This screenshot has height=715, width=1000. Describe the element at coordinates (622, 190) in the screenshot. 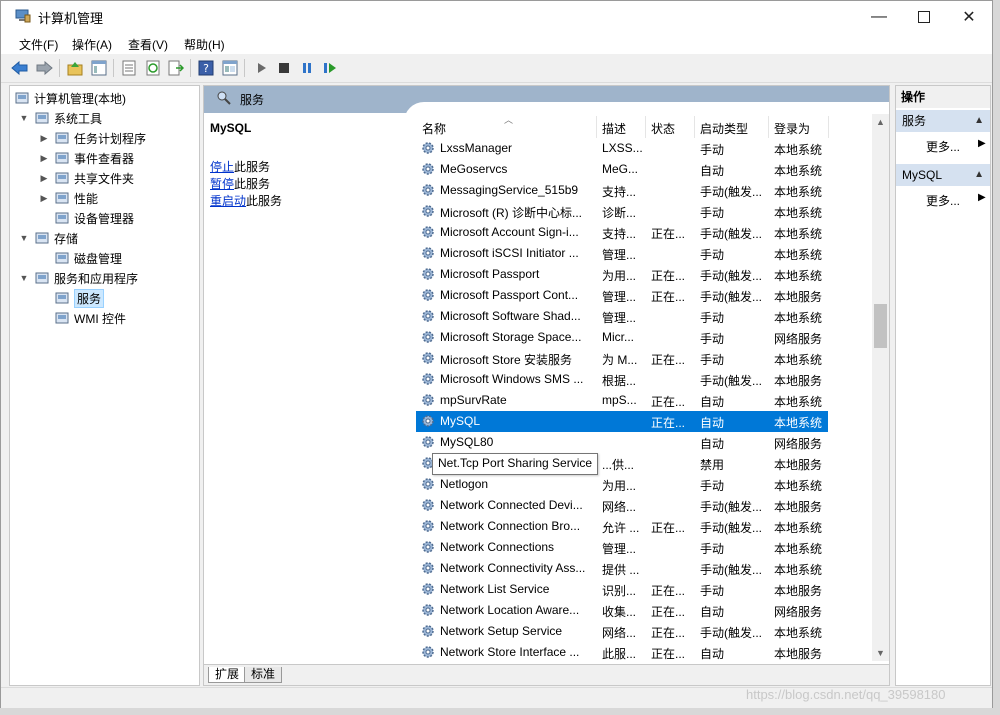

I see `service-row: MessagingService_515b9 支持... 手动(触发... 本地系统` at that location.